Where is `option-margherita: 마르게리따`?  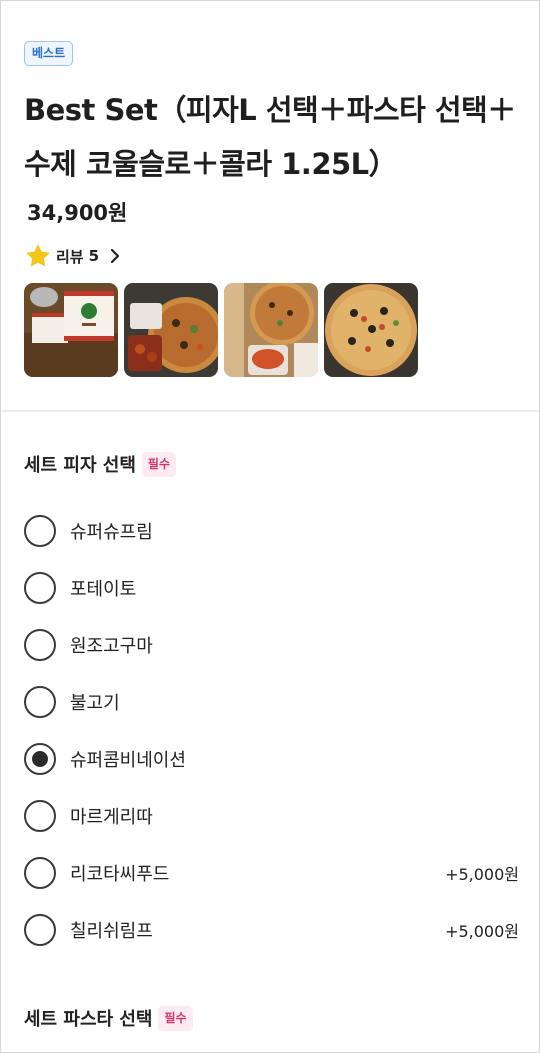 option-margherita: 마르게리따 is located at coordinates (271, 816).